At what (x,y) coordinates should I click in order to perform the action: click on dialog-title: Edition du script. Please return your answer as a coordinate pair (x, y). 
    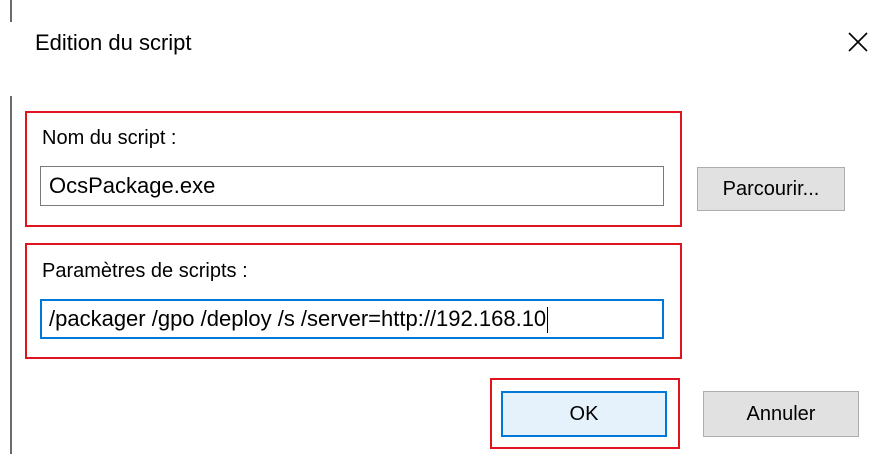
    Looking at the image, I should click on (113, 42).